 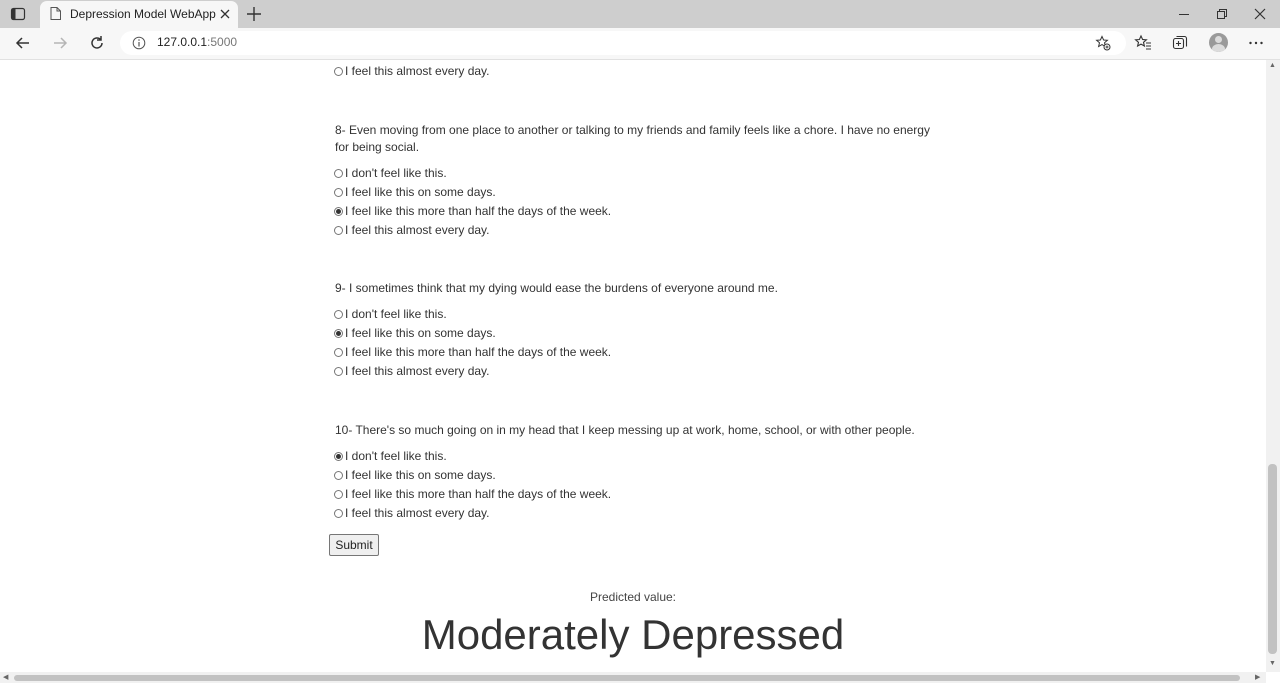 I want to click on scroll-left-icon: ◀, so click(x=5, y=677).